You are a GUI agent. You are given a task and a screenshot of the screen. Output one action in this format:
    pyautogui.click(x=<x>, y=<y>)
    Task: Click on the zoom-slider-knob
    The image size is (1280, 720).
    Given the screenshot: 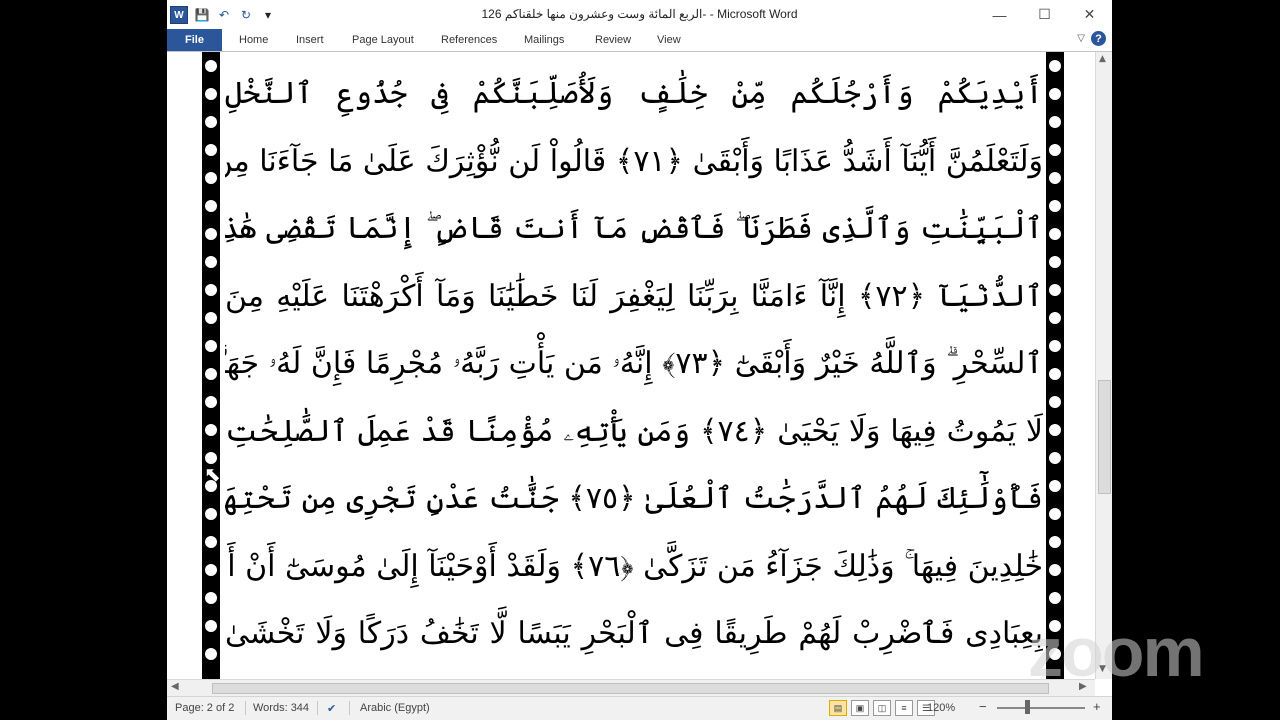 What is the action you would take?
    pyautogui.click(x=1027, y=707)
    